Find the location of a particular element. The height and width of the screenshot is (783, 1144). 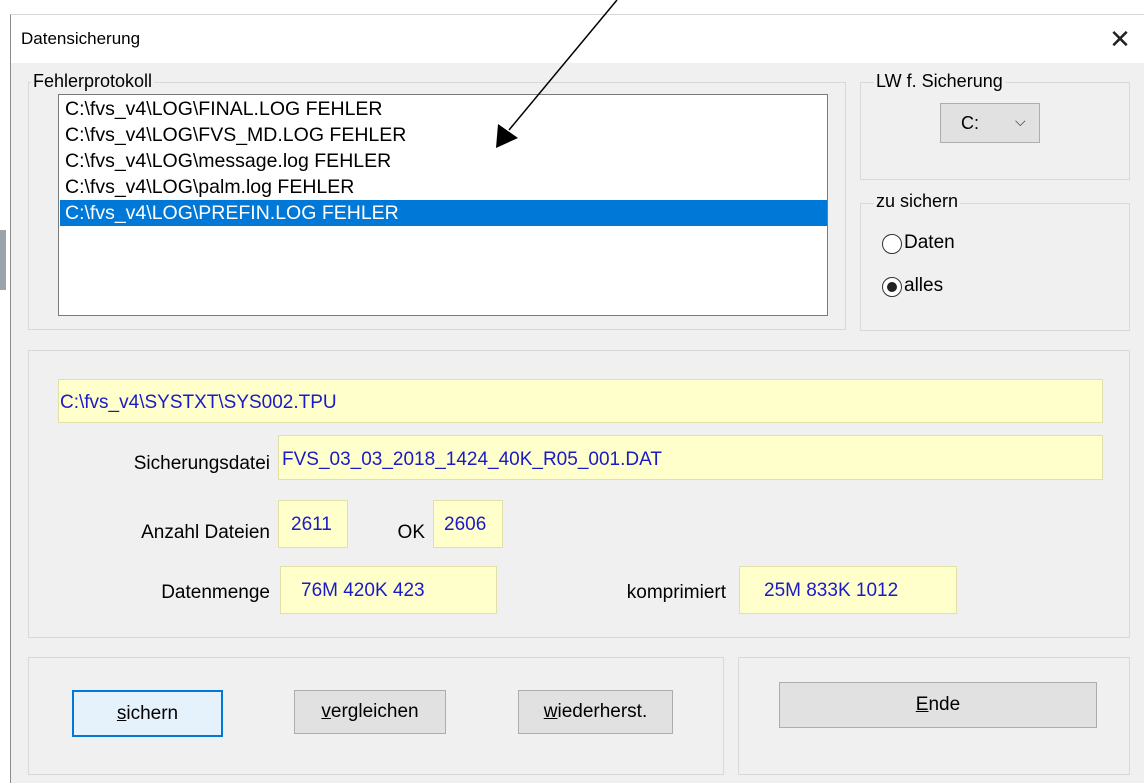

anzahl-dateien-field: 2611 is located at coordinates (313, 524).